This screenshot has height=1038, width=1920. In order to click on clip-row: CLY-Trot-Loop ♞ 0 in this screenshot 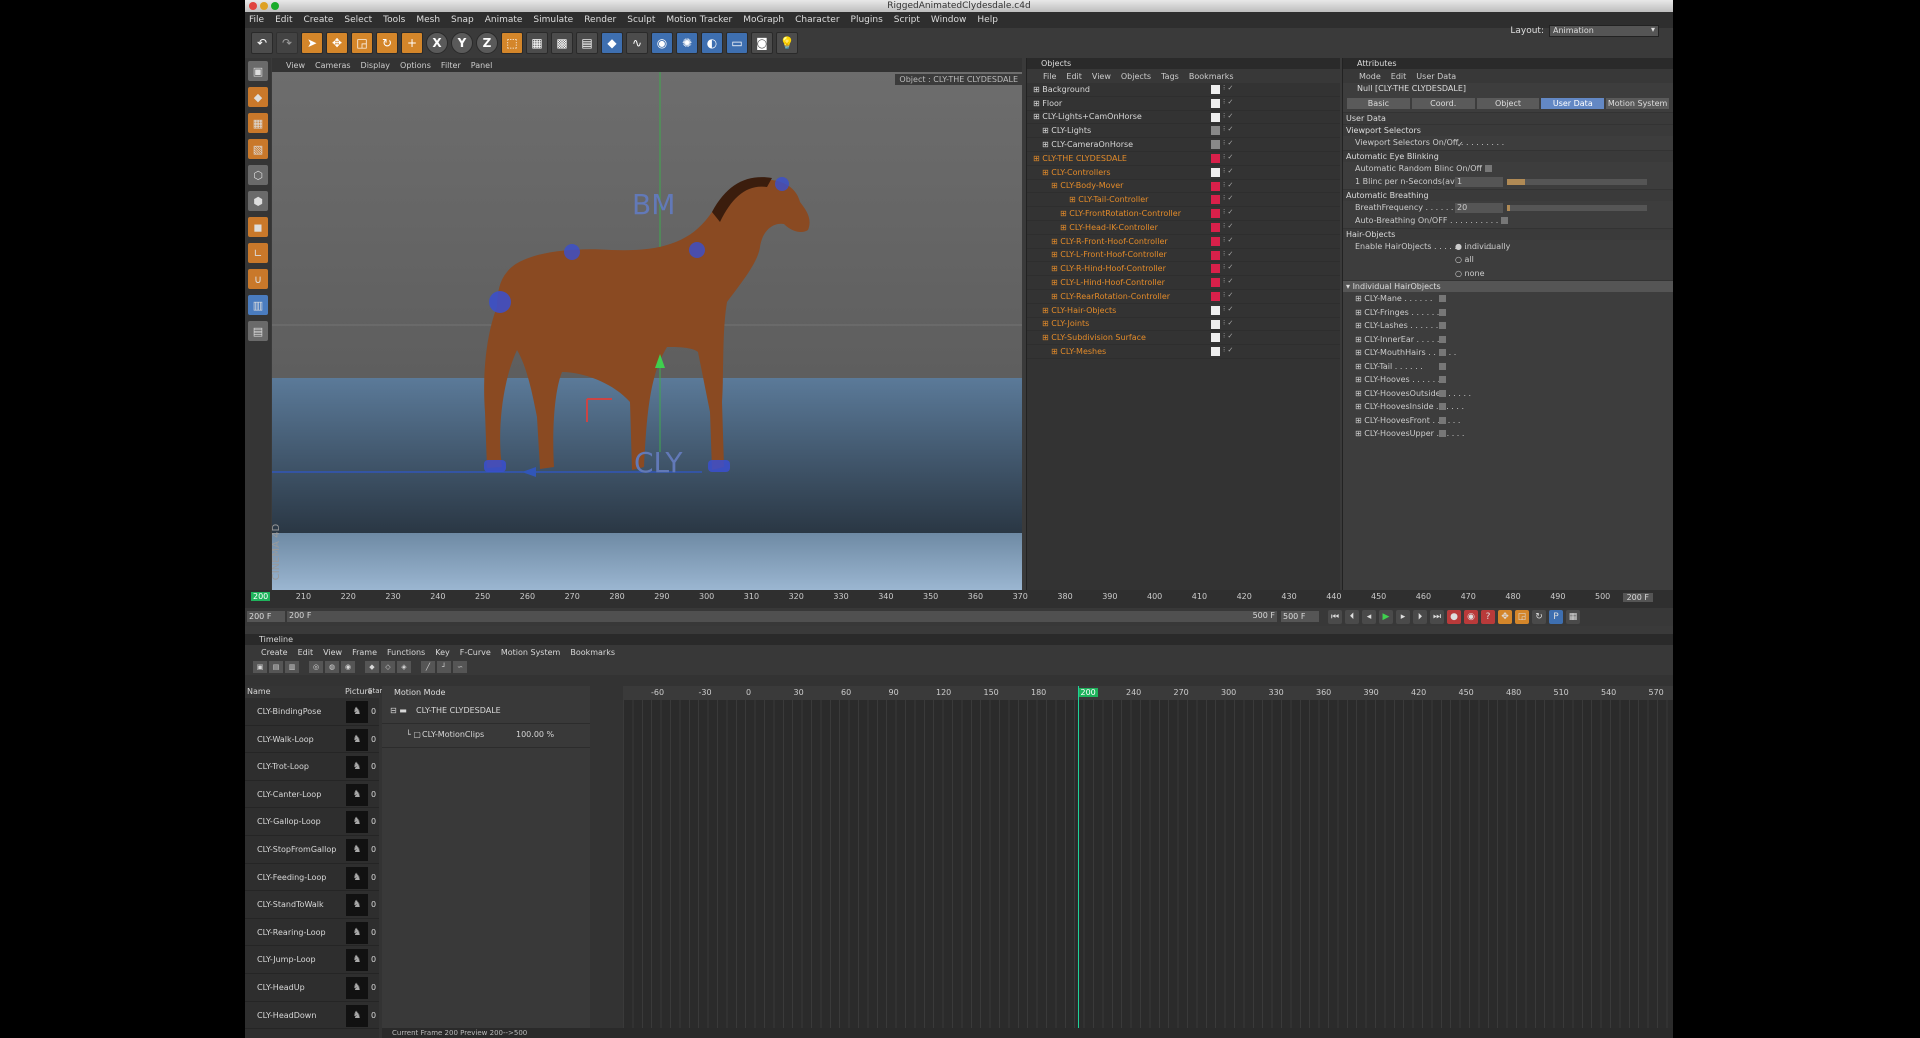, I will do `click(312, 767)`.